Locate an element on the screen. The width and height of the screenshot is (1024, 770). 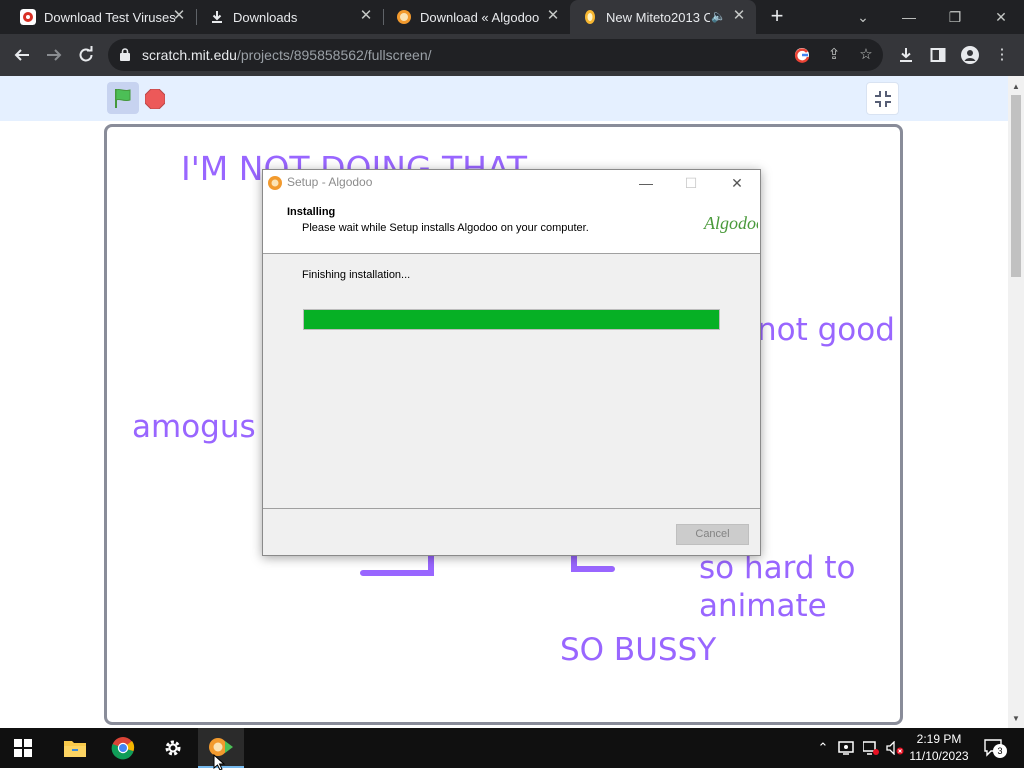
new-tab-button: + is located at coordinates (777, 16).